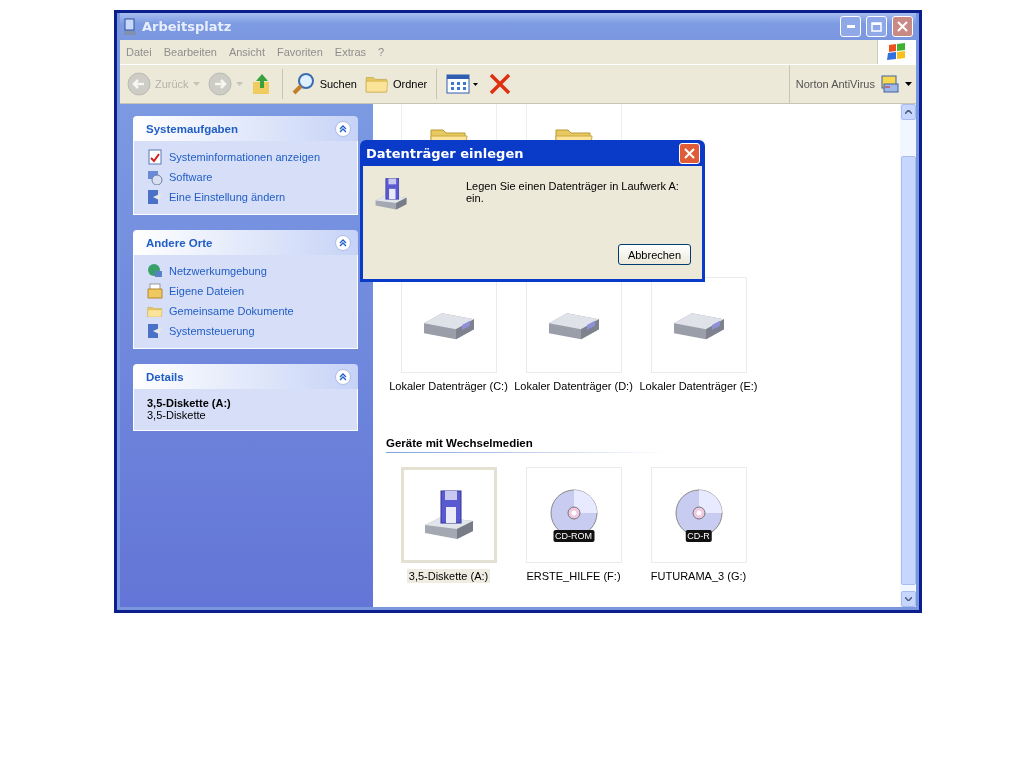  What do you see at coordinates (303, 84) in the screenshot?
I see `search-icon` at bounding box center [303, 84].